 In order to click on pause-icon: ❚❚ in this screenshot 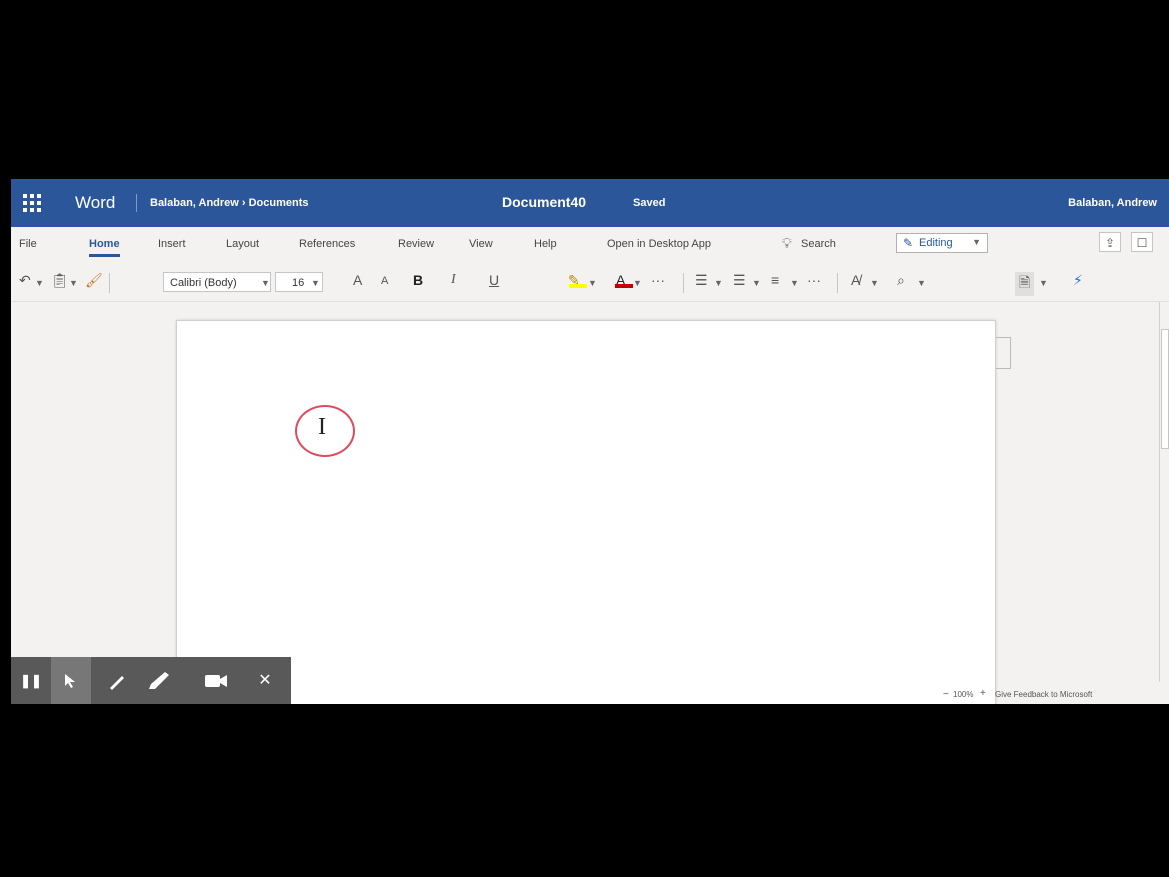, I will do `click(31, 680)`.